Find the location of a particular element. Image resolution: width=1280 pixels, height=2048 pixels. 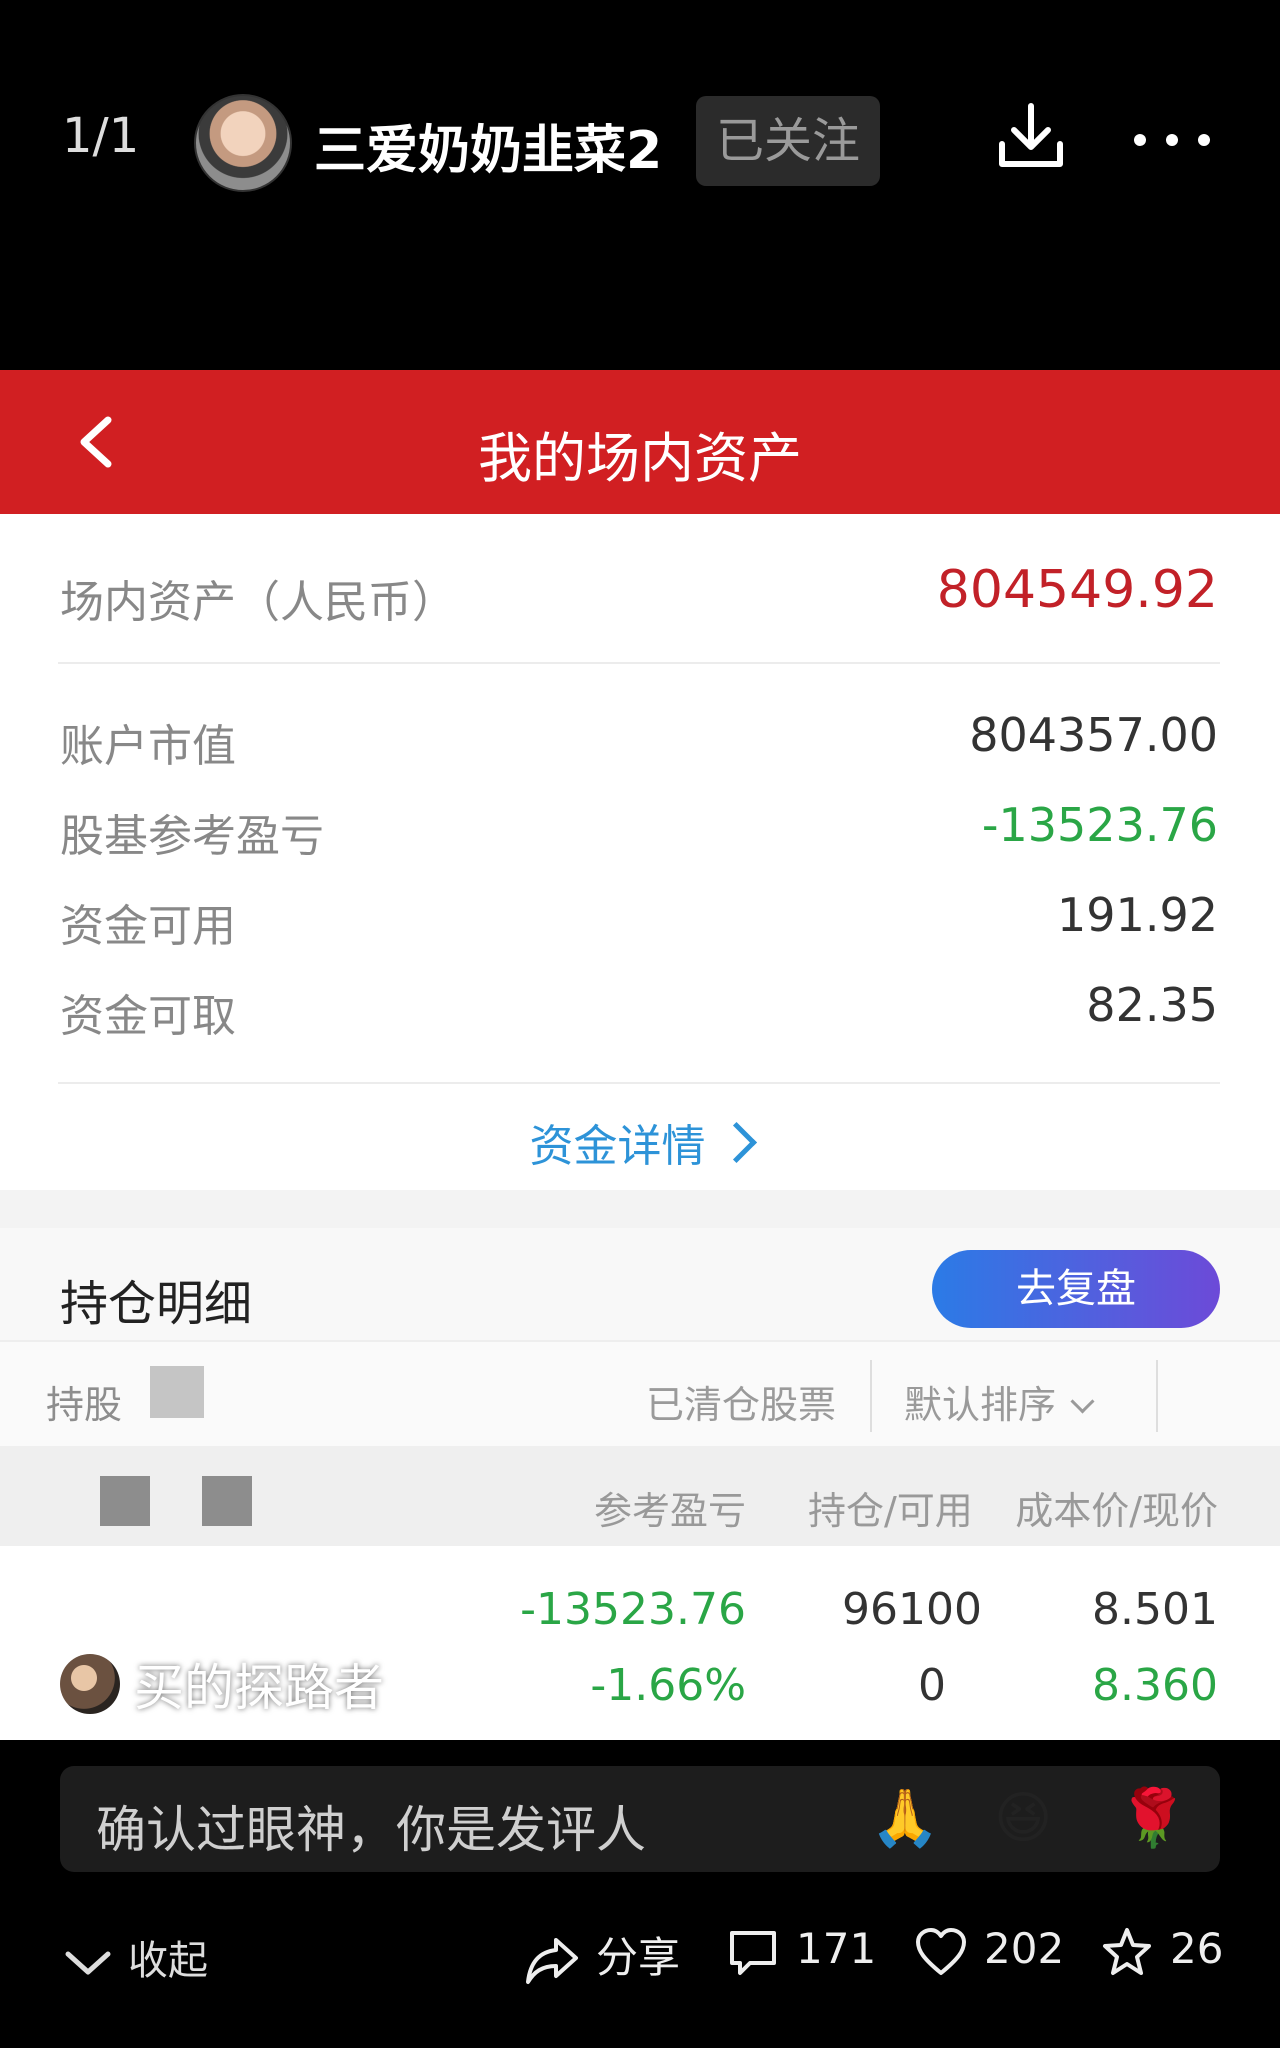

row-pnl: -13523.76 is located at coordinates (633, 1609).